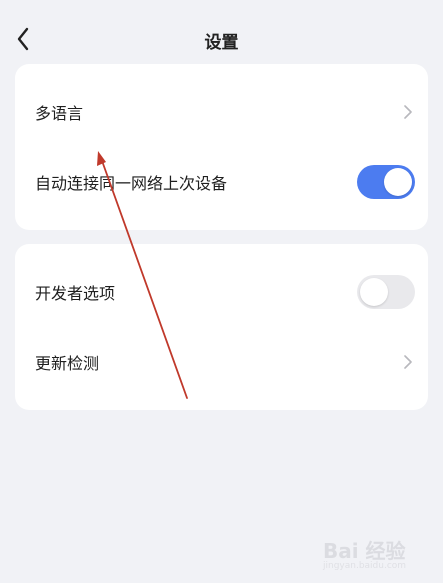  What do you see at coordinates (221, 43) in the screenshot?
I see `page-title: 设置` at bounding box center [221, 43].